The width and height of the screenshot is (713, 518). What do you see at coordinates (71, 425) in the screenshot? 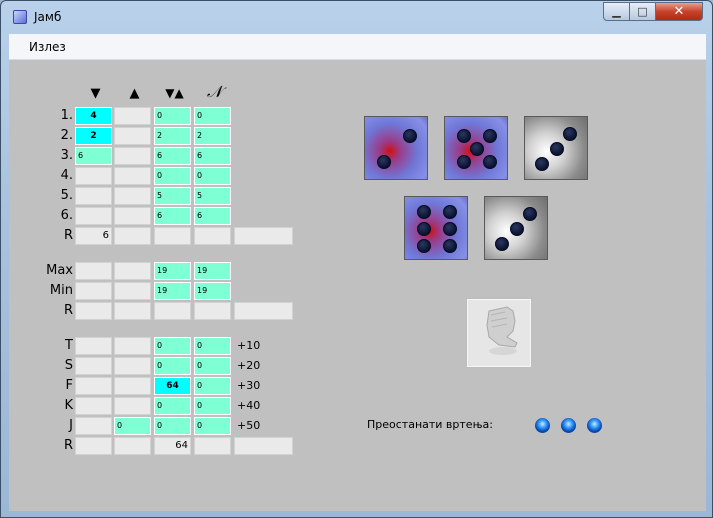
I see `row-label: J` at bounding box center [71, 425].